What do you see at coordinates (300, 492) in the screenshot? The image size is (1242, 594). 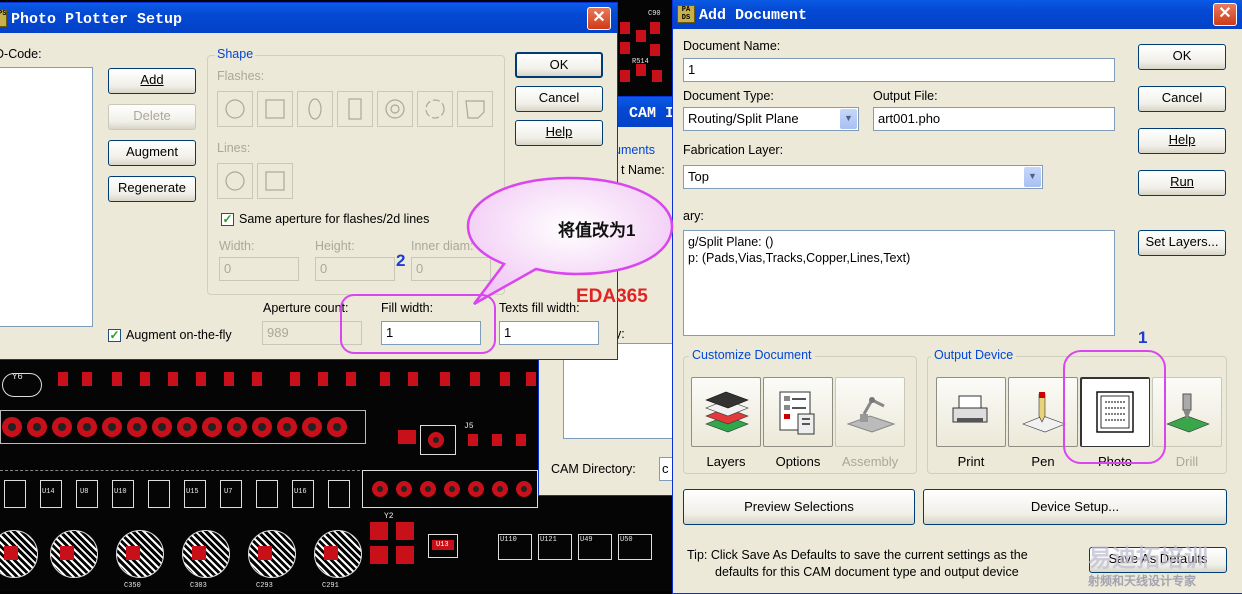 I see `pcb-ref-label: U16` at bounding box center [300, 492].